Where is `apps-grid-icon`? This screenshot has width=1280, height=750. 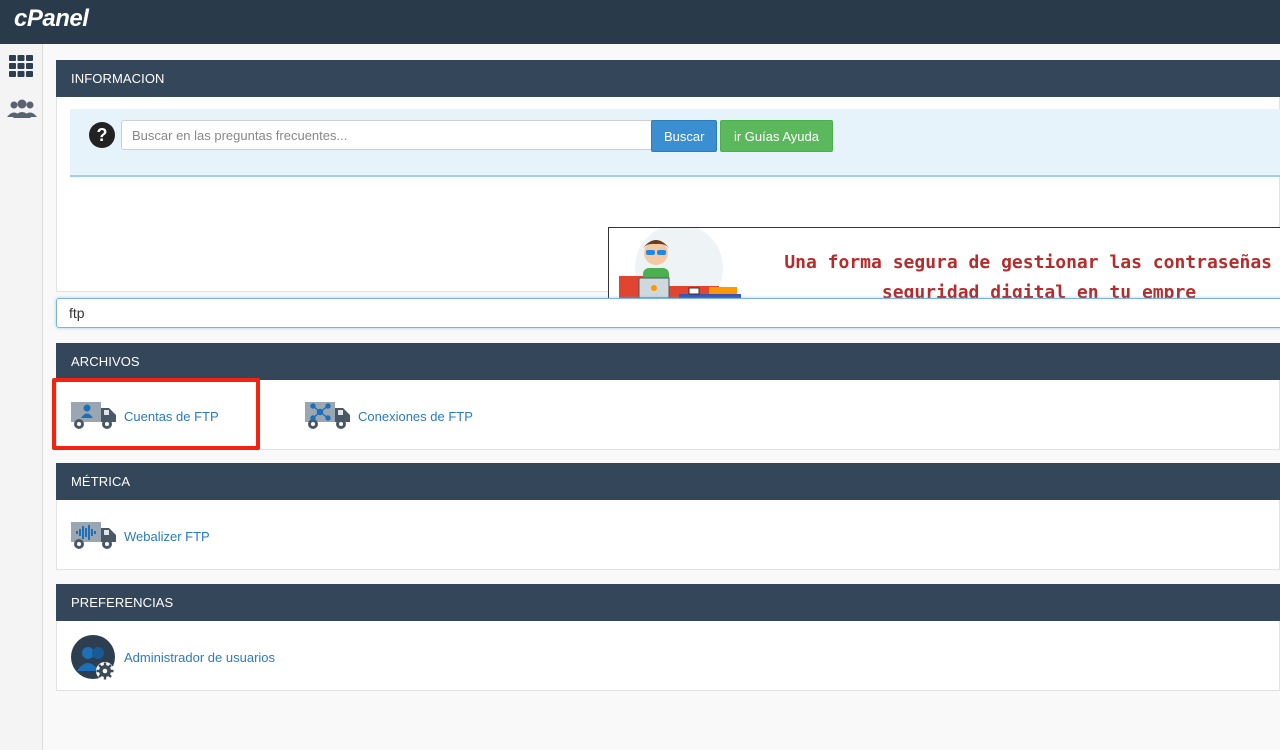 apps-grid-icon is located at coordinates (21, 67).